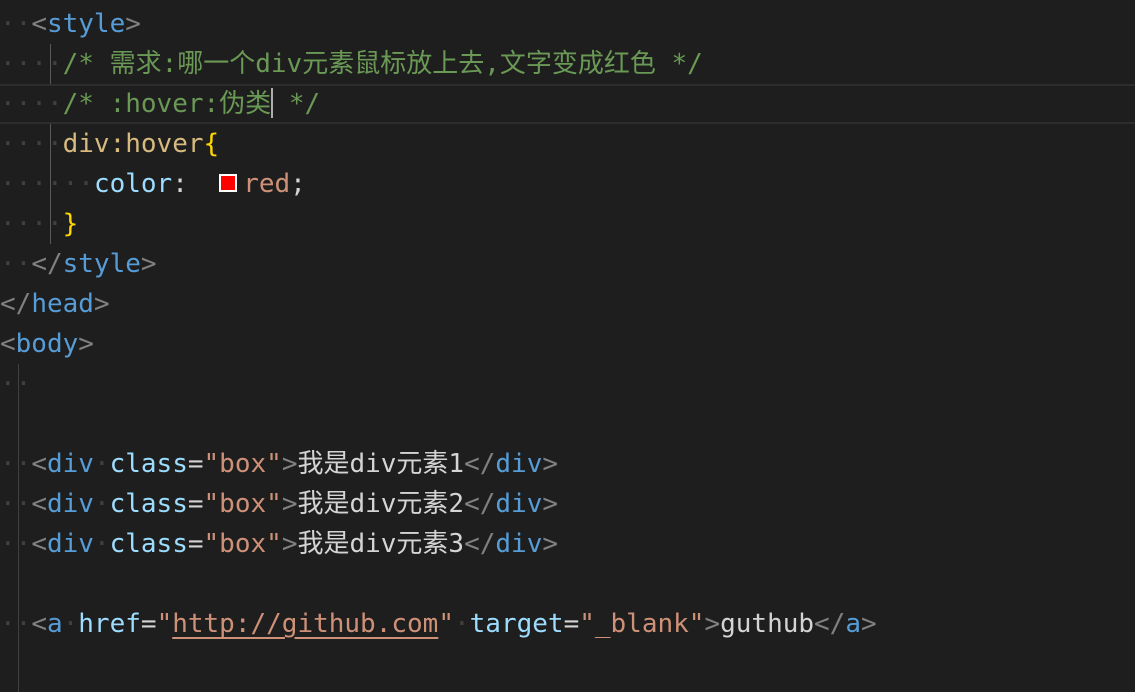 The image size is (1135, 692). I want to click on css-semicolon: ;, so click(298, 184).